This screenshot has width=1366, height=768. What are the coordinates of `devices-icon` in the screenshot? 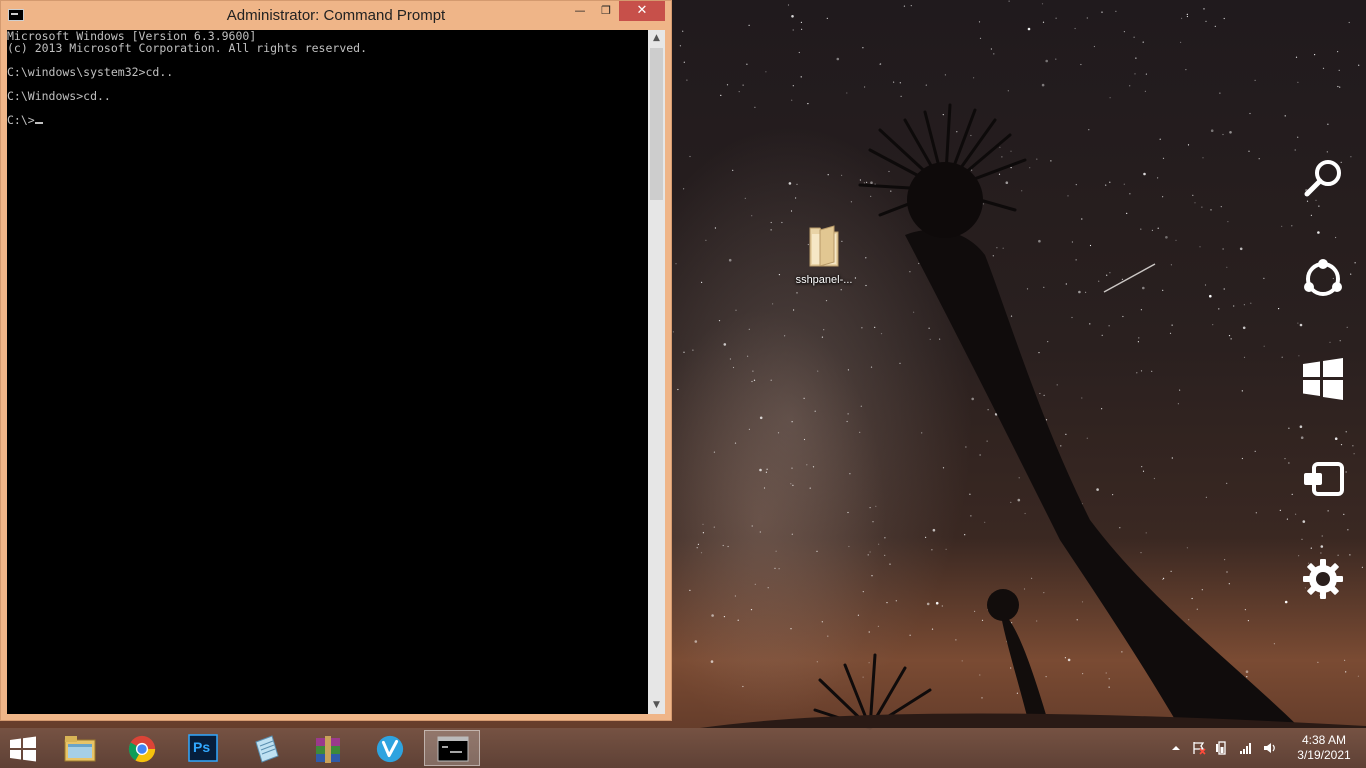 It's located at (1323, 479).